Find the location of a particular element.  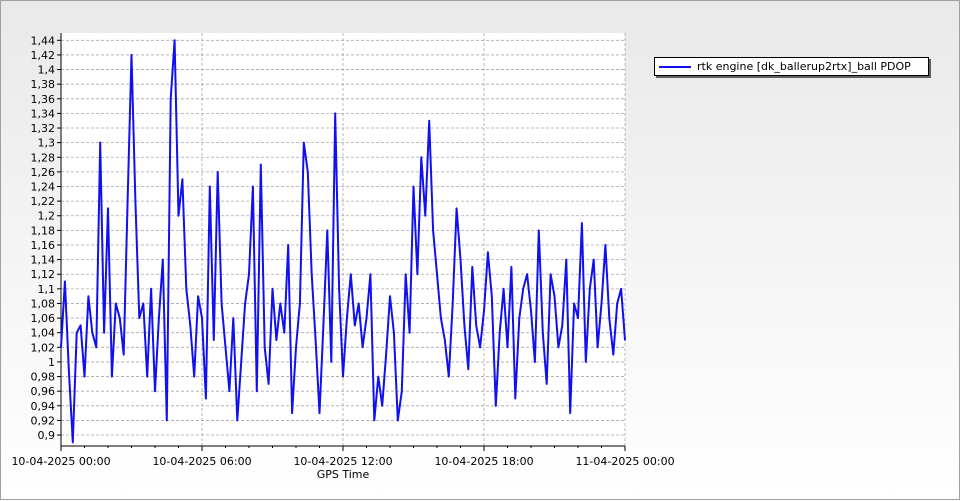

y-tick-label: 0,96 is located at coordinates (43, 391).